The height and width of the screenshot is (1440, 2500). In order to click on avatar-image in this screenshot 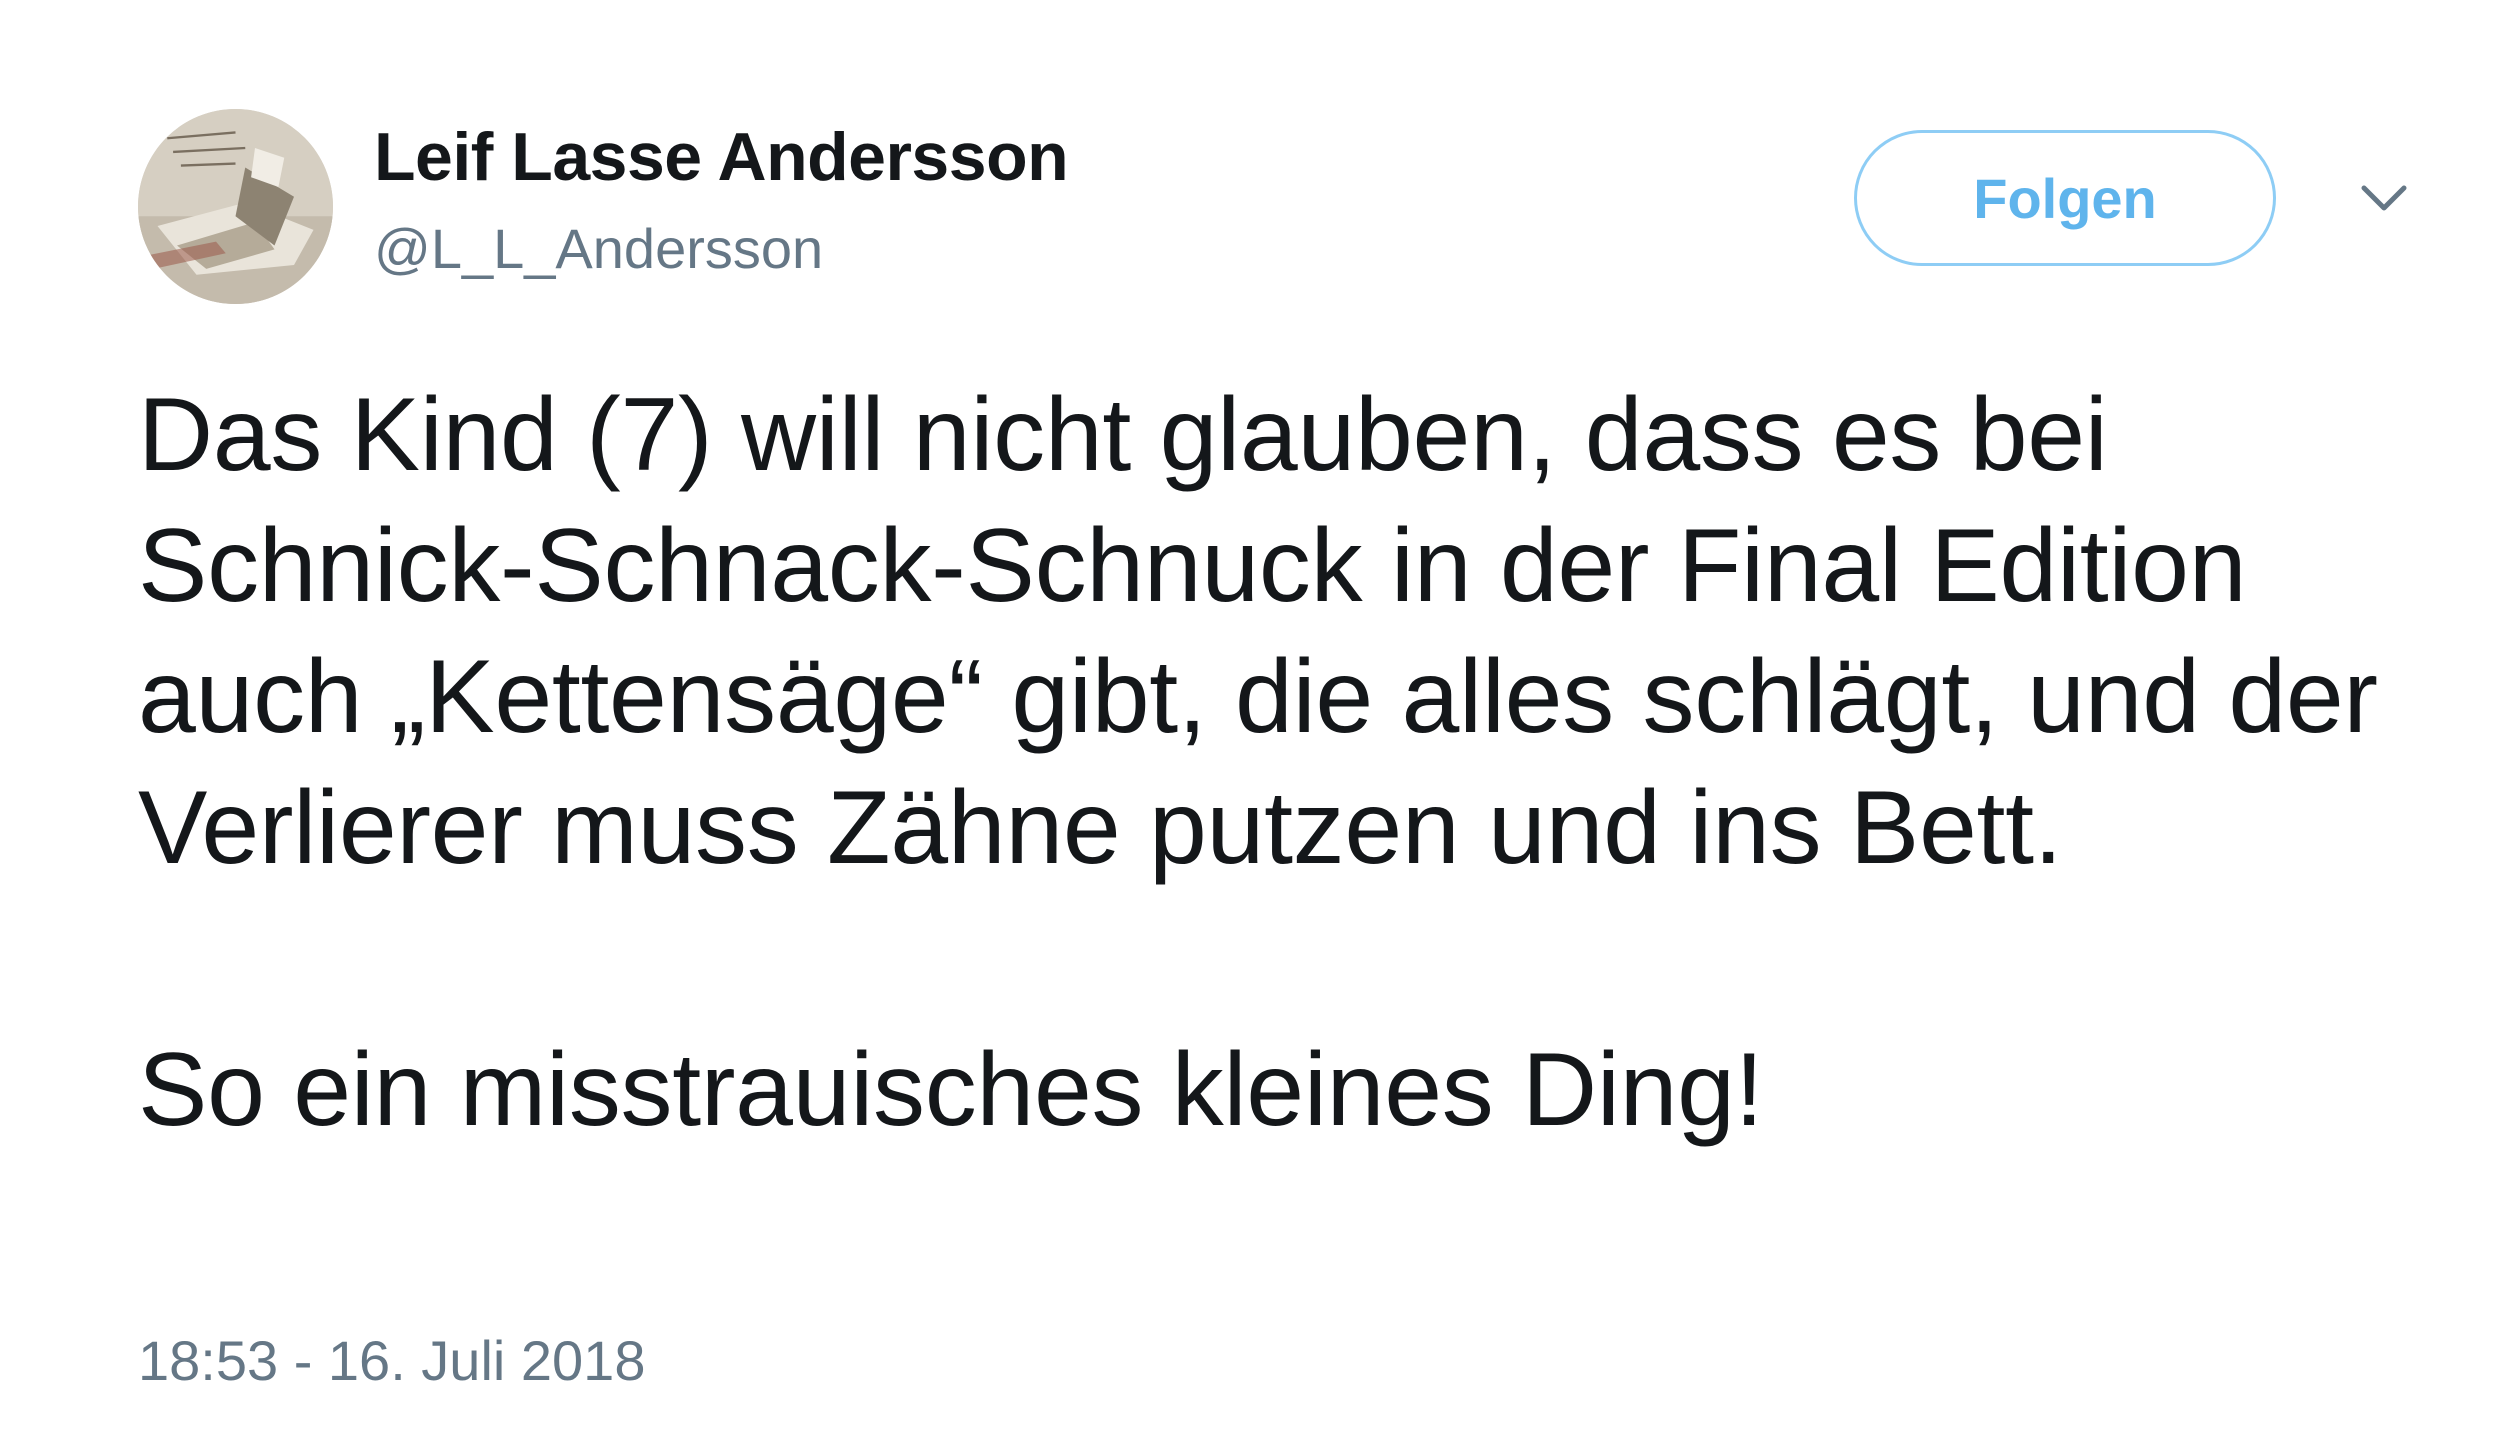, I will do `click(235, 206)`.